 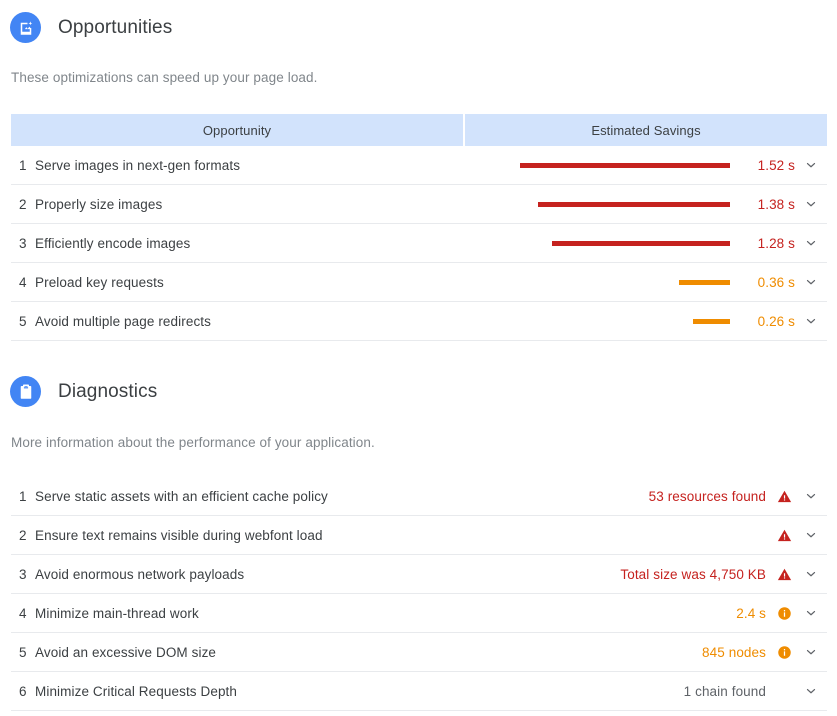 I want to click on diagnostic-value: 845 nodes, so click(x=734, y=652).